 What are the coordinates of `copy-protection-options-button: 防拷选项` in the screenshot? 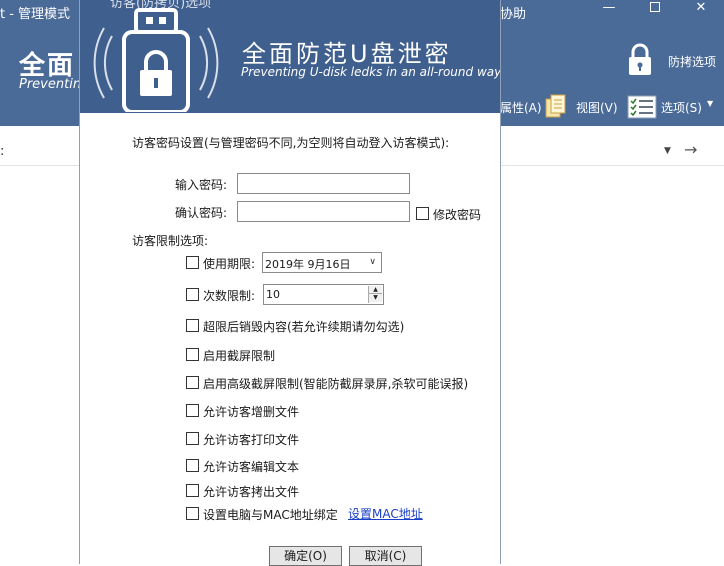 It's located at (675, 60).